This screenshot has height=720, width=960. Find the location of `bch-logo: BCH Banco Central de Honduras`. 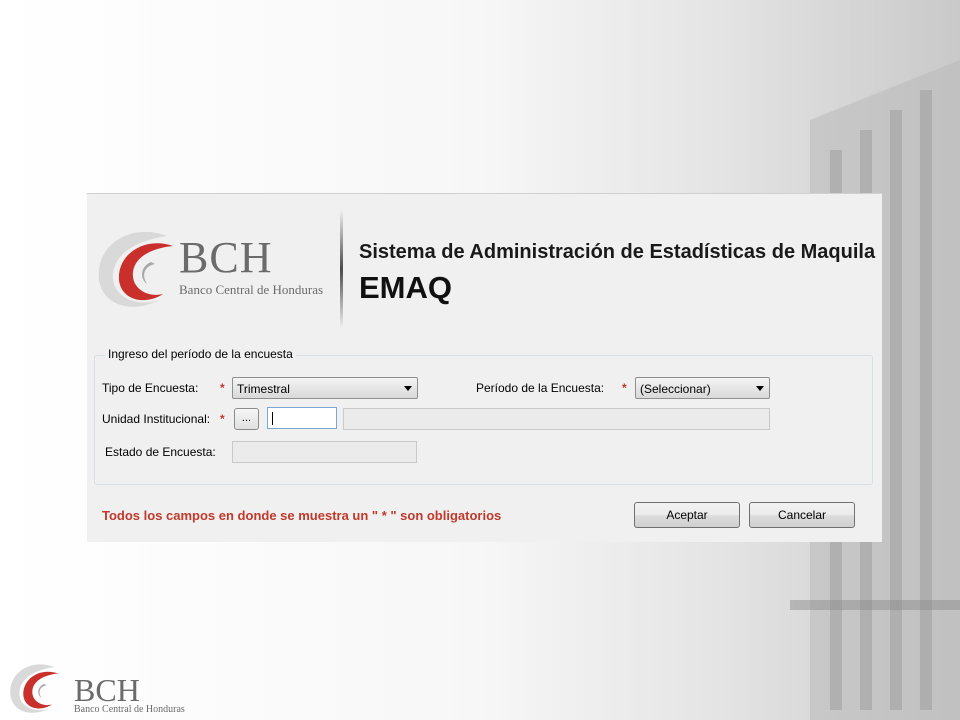

bch-logo: BCH Banco Central de Honduras is located at coordinates (214, 270).